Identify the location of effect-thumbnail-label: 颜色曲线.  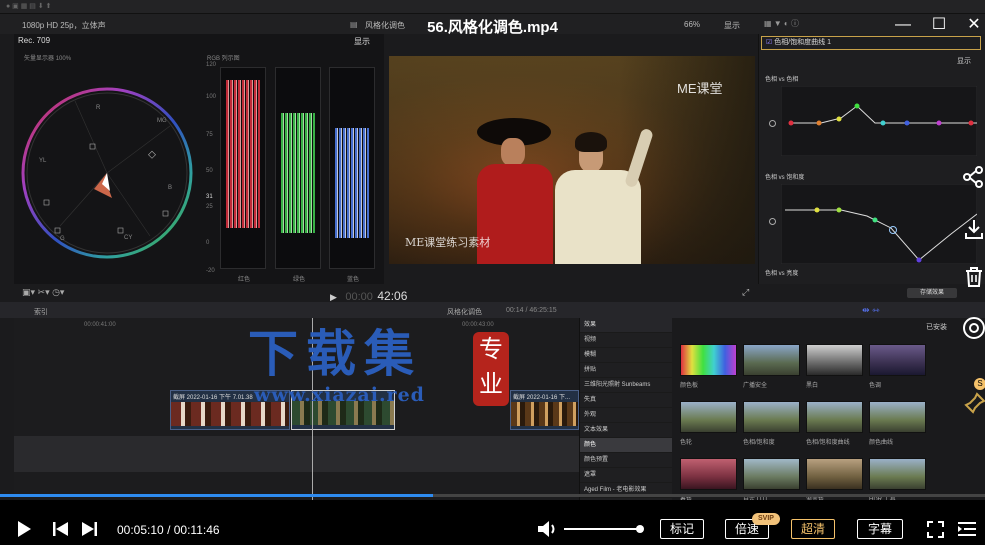
(881, 443).